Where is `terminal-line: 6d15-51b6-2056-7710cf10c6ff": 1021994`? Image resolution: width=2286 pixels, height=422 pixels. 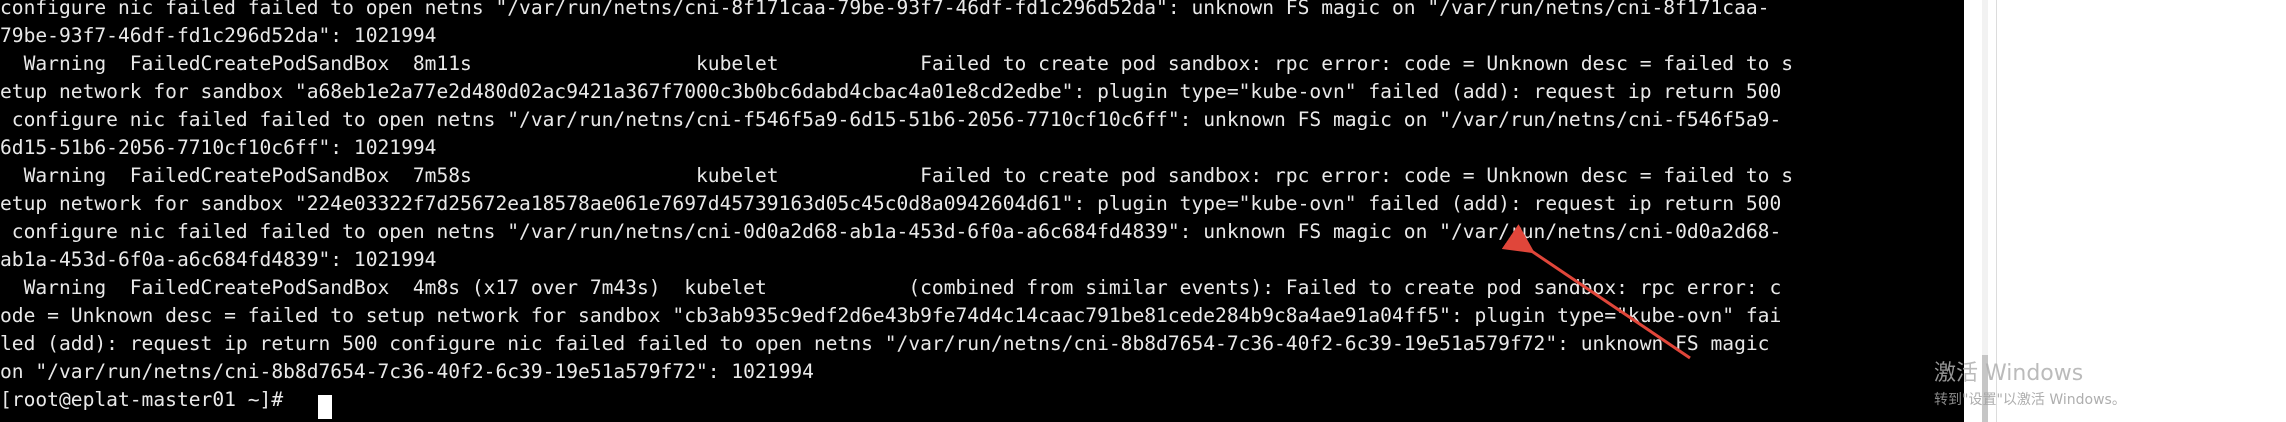
terminal-line: 6d15-51b6-2056-7710cf10c6ff": 1021994 is located at coordinates (218, 147).